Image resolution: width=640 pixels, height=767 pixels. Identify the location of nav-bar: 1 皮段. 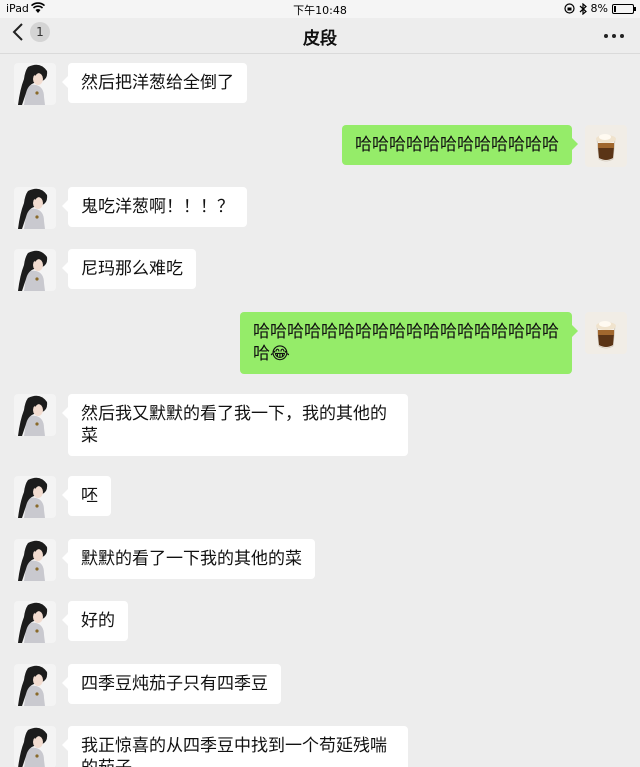
(320, 36).